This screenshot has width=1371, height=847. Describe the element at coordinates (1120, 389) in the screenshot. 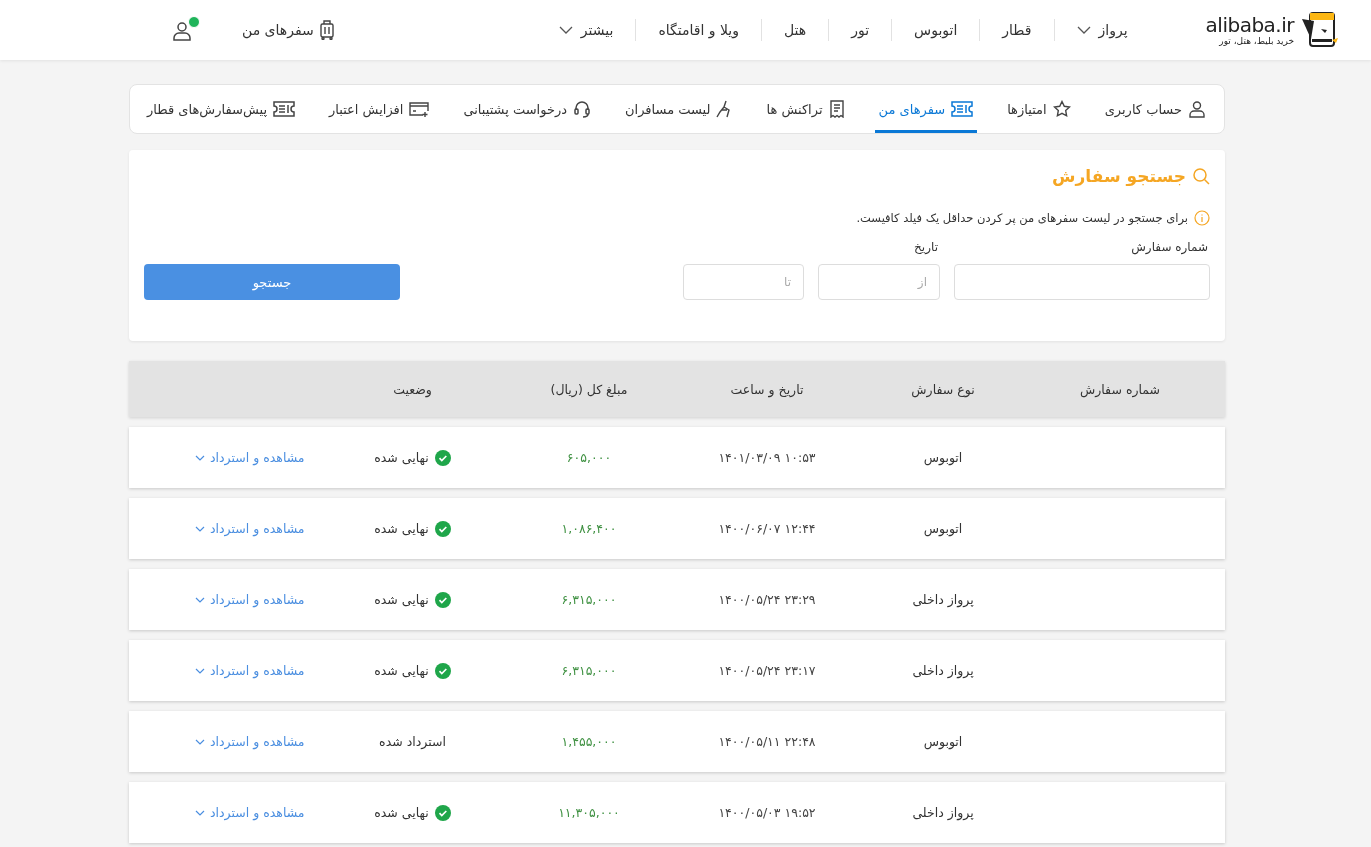

I see `column-header: شماره سفارش` at that location.